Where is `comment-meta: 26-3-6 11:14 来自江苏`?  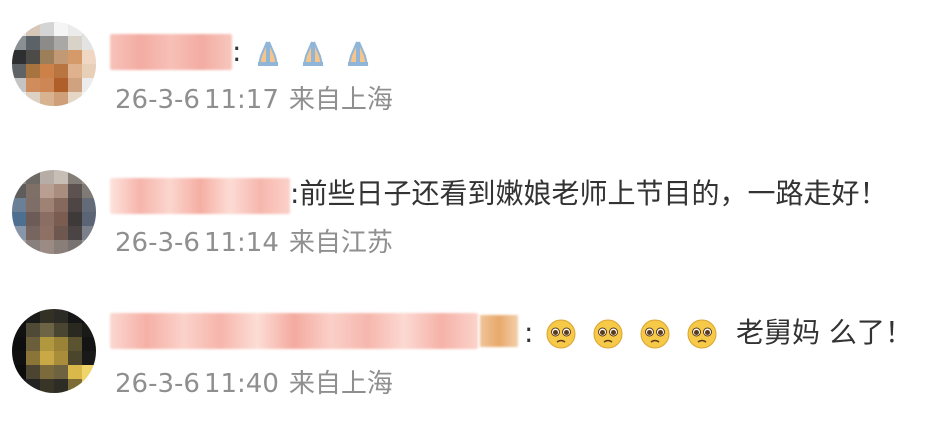 comment-meta: 26-3-6 11:14 来自江苏 is located at coordinates (254, 243).